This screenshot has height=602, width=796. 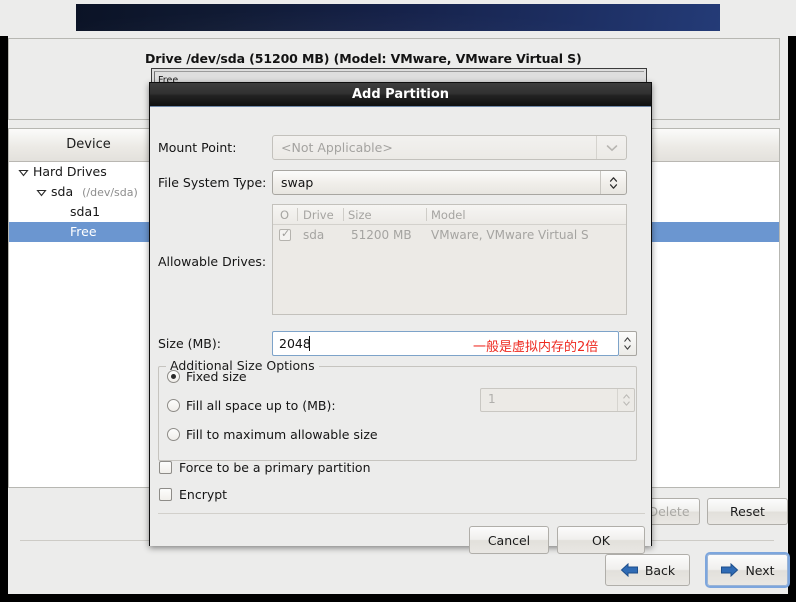 What do you see at coordinates (165, 467) in the screenshot?
I see `checkbox-force-primary` at bounding box center [165, 467].